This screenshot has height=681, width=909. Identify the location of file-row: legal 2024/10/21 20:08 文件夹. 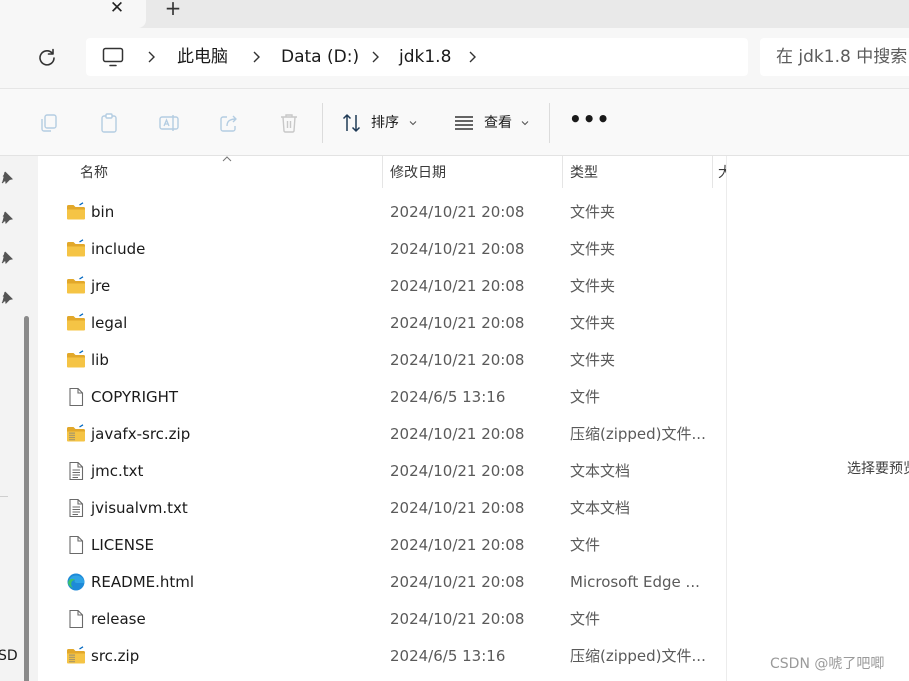
(382, 322).